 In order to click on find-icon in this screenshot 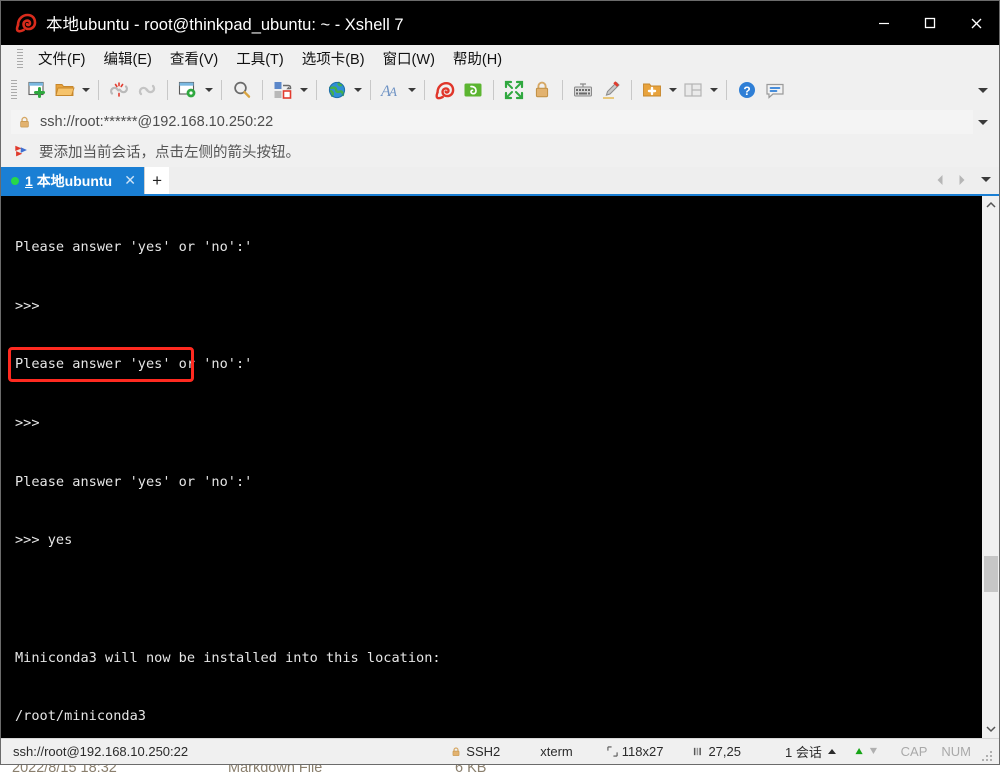, I will do `click(242, 90)`.